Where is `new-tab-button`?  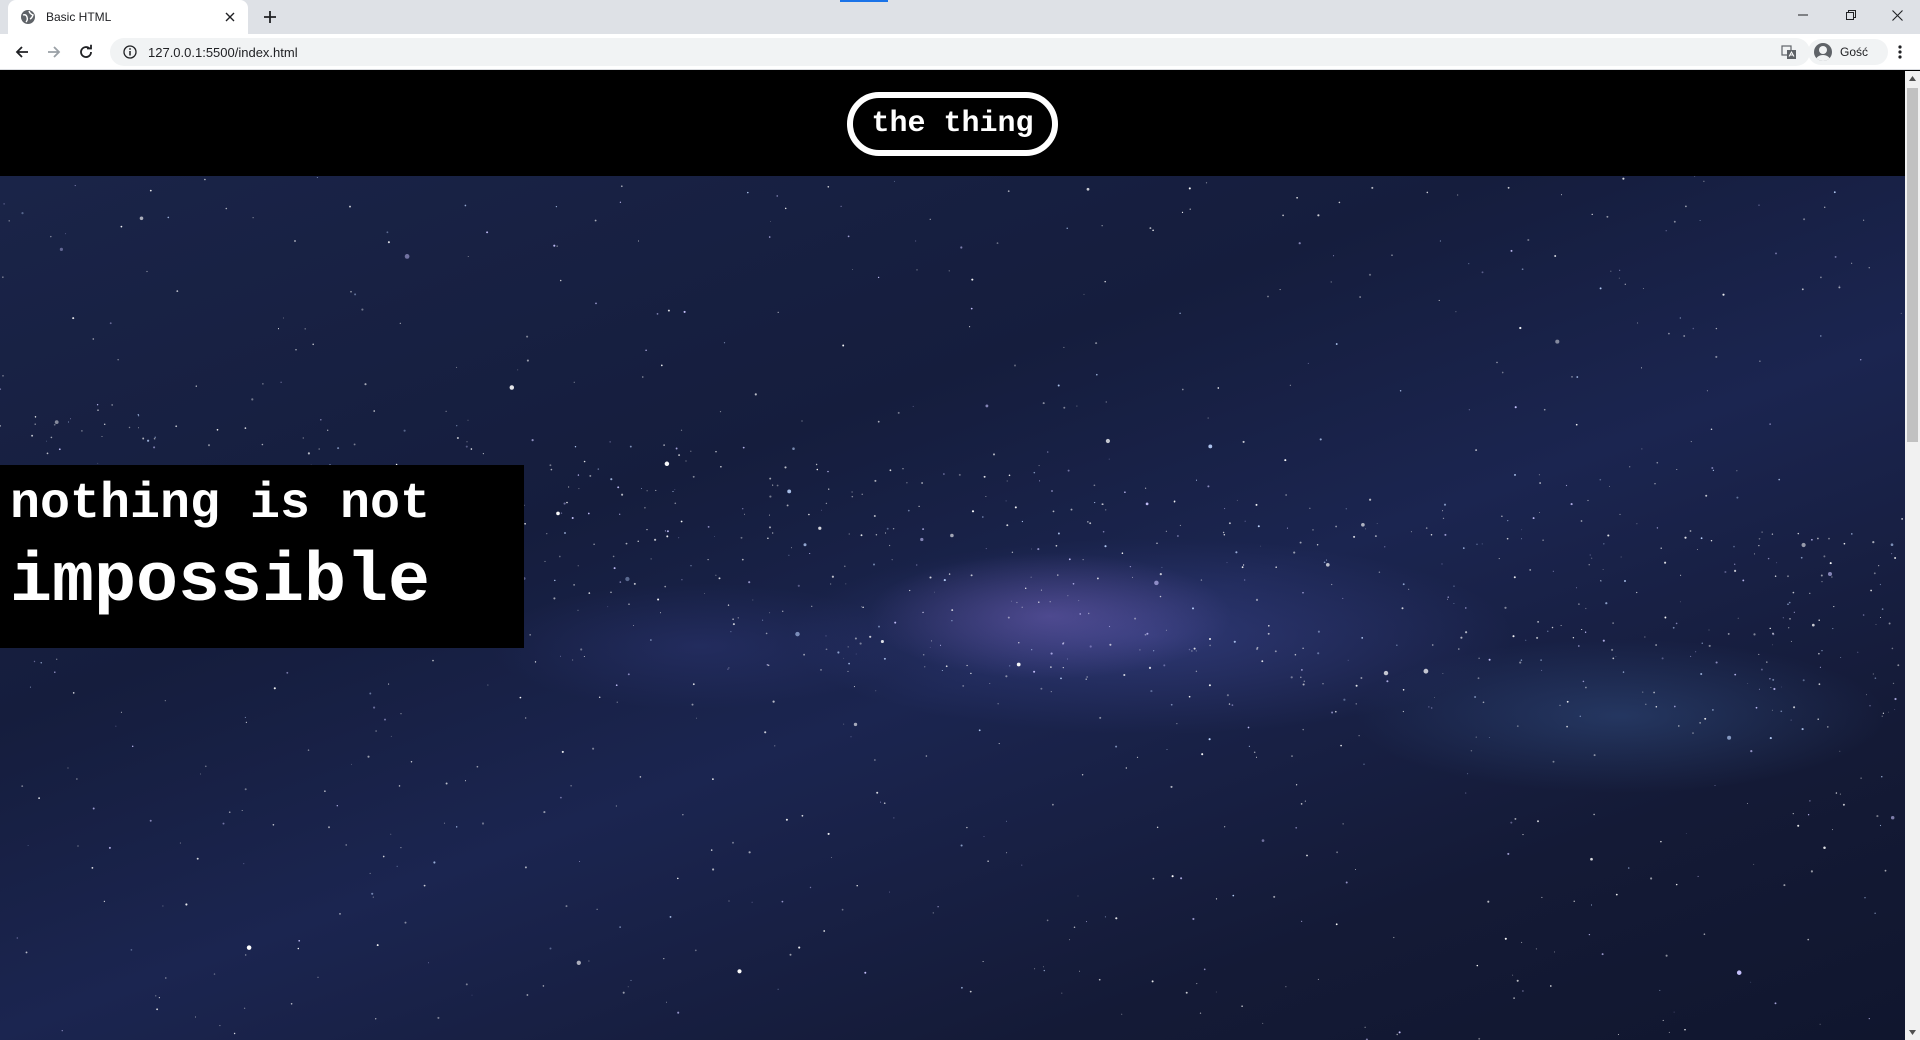
new-tab-button is located at coordinates (270, 17).